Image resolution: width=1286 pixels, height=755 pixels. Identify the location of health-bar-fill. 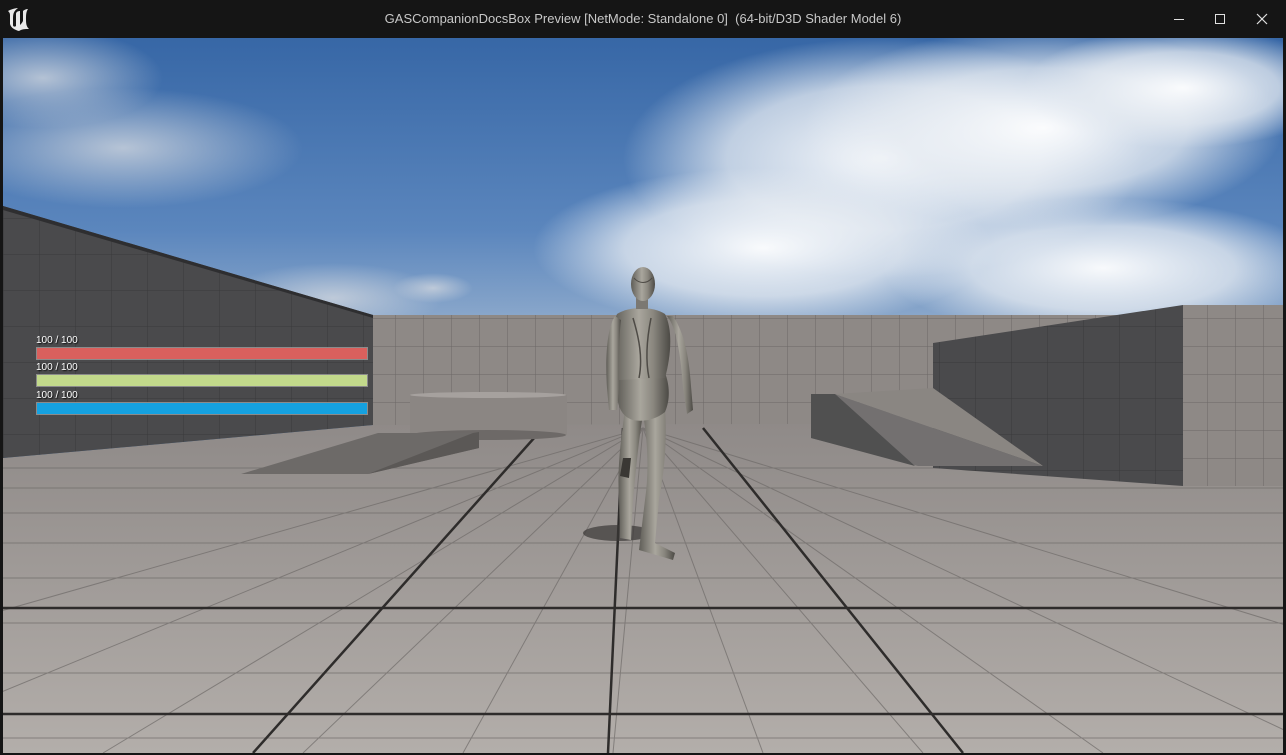
(202, 353).